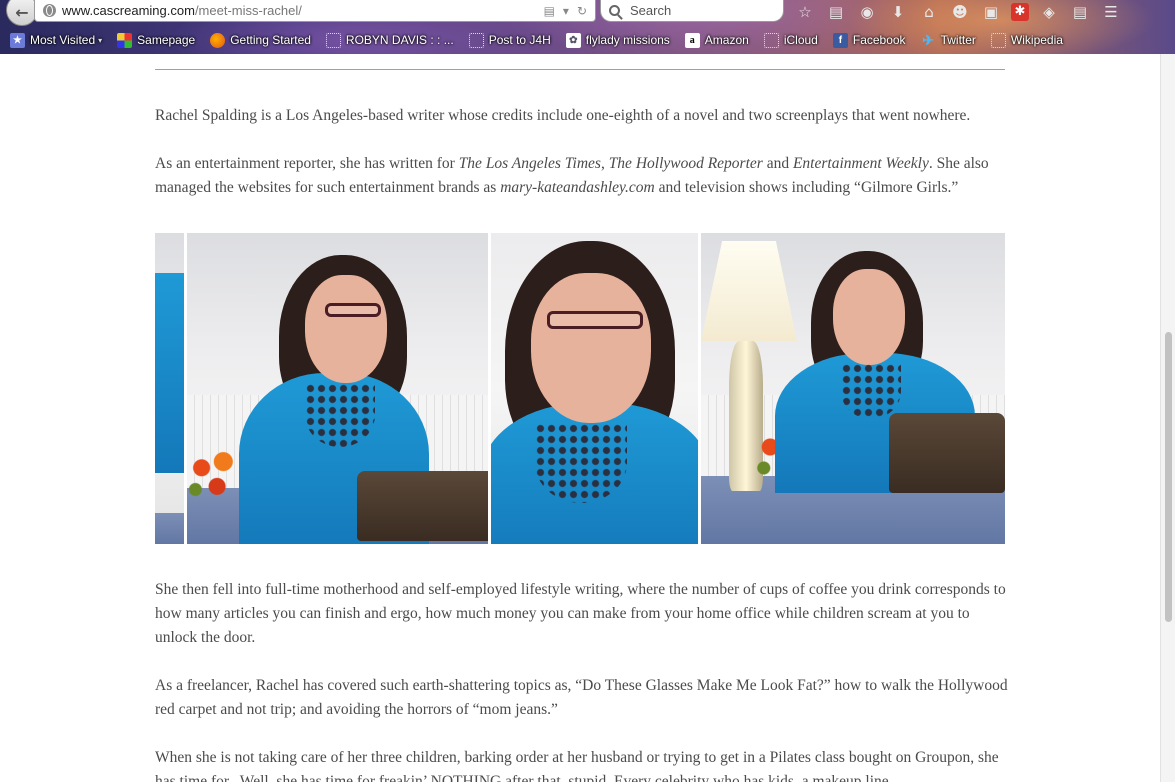 Image resolution: width=1175 pixels, height=782 pixels. I want to click on chat-icon: ☻, so click(960, 12).